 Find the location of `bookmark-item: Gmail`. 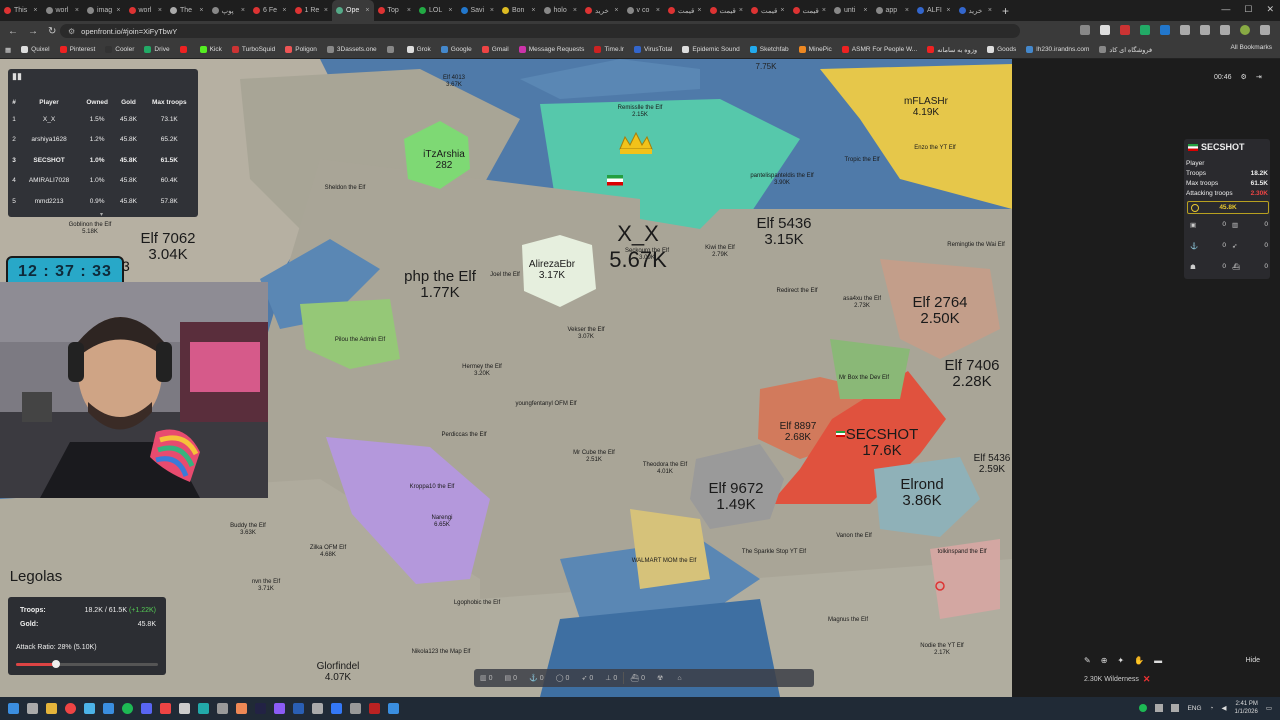

bookmark-item: Gmail is located at coordinates (495, 49).